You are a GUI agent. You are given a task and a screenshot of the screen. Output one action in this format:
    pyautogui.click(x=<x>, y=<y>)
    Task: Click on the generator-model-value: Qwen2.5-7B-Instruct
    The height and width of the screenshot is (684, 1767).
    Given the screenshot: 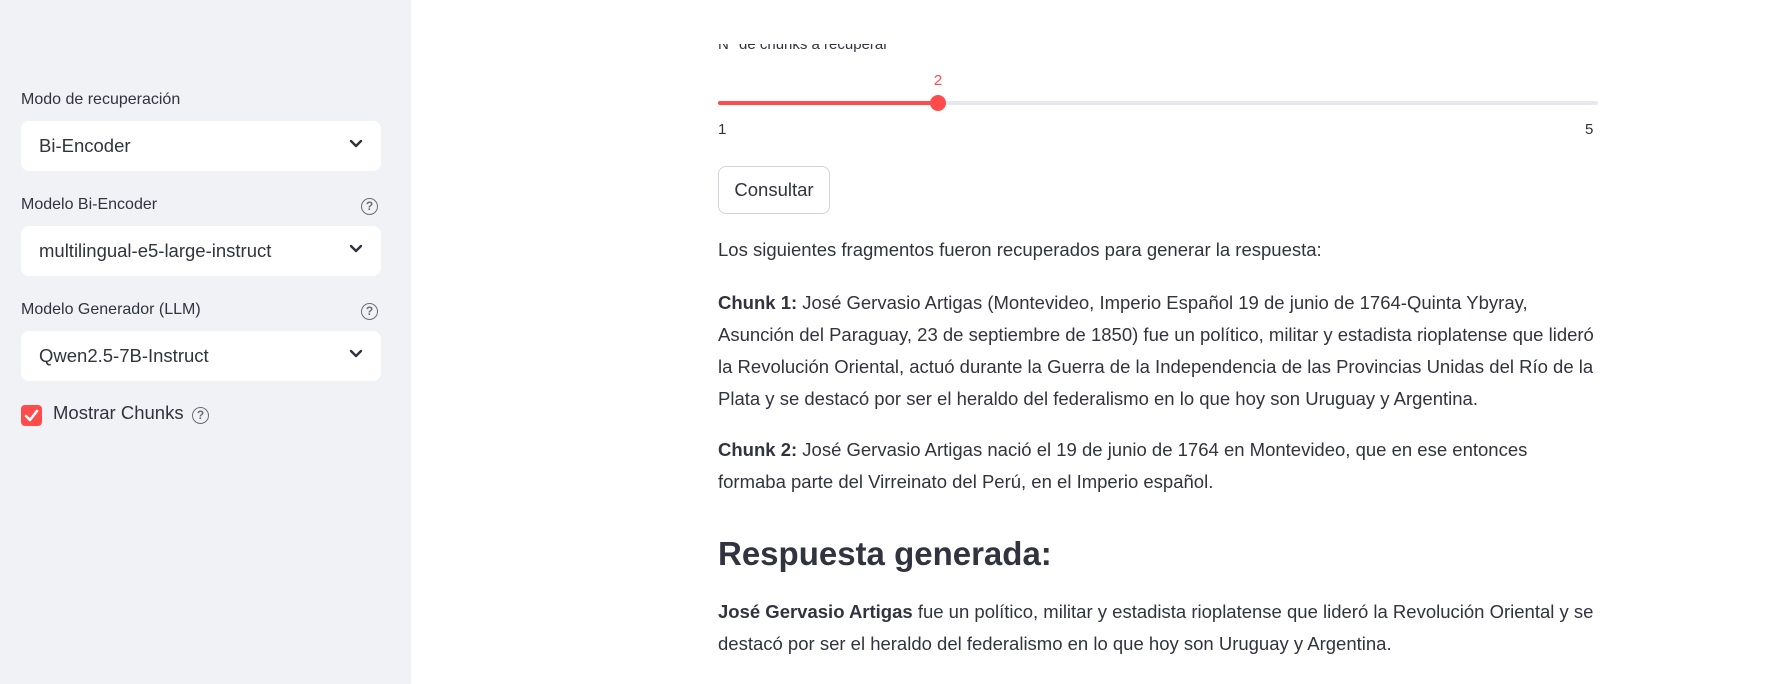 What is the action you would take?
    pyautogui.click(x=124, y=355)
    